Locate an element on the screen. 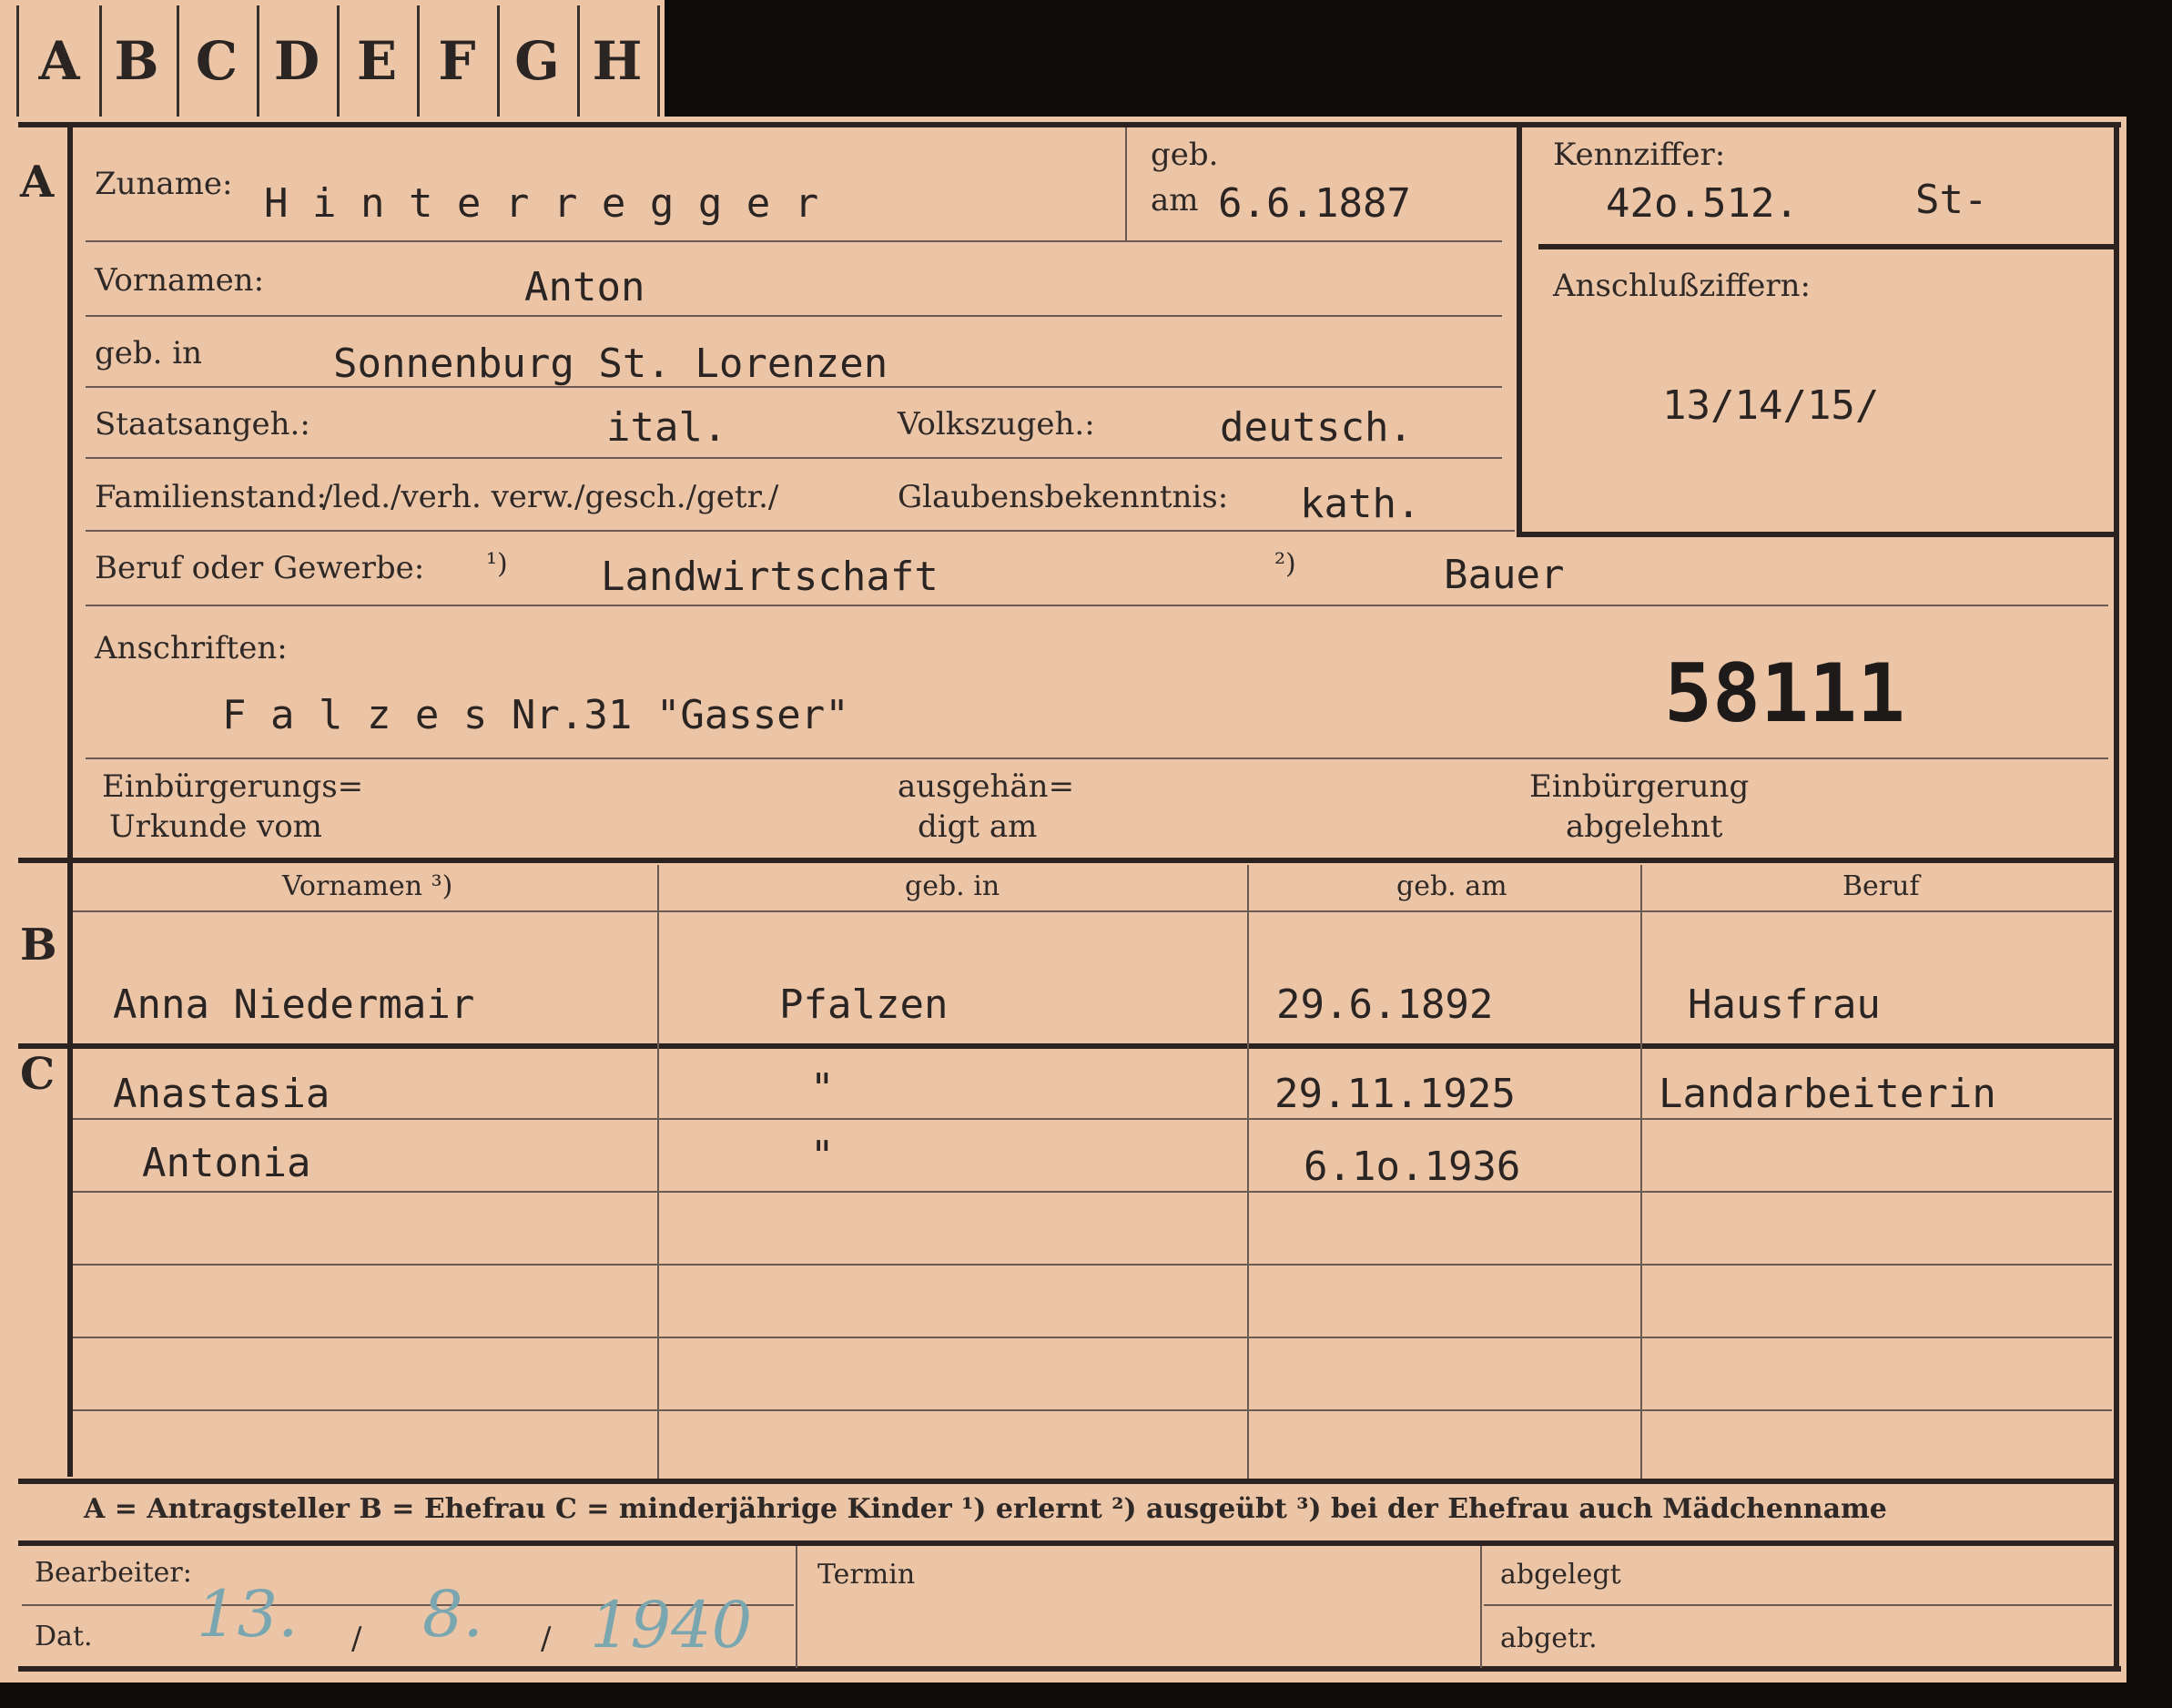  frame-right is located at coordinates (2116, 896).